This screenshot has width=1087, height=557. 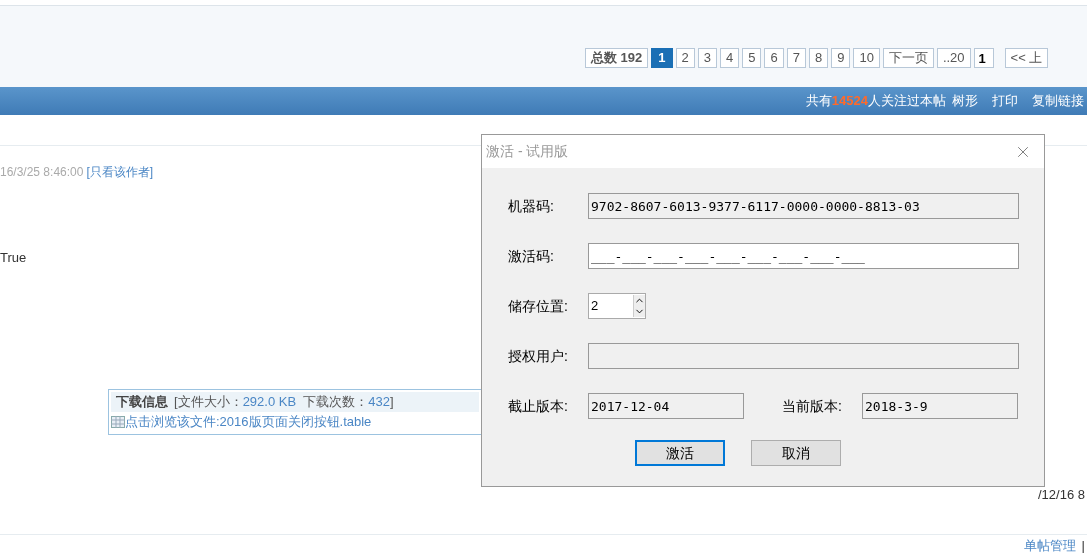 What do you see at coordinates (1026, 58) in the screenshot?
I see `prev-page-link: << 上` at bounding box center [1026, 58].